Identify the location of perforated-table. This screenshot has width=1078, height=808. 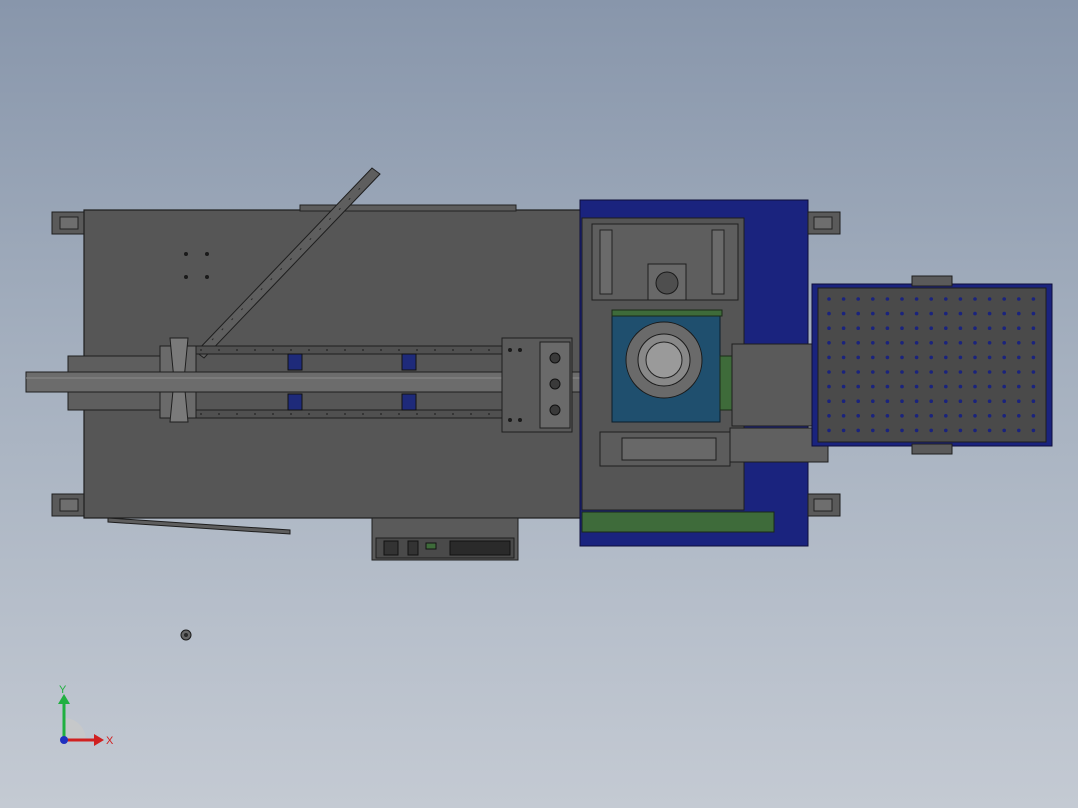
(932, 365).